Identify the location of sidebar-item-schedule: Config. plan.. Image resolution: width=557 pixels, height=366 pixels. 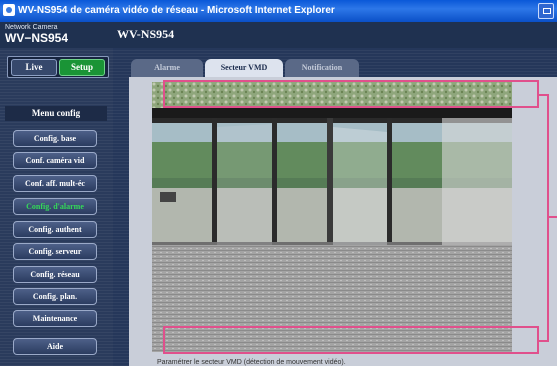
(55, 296).